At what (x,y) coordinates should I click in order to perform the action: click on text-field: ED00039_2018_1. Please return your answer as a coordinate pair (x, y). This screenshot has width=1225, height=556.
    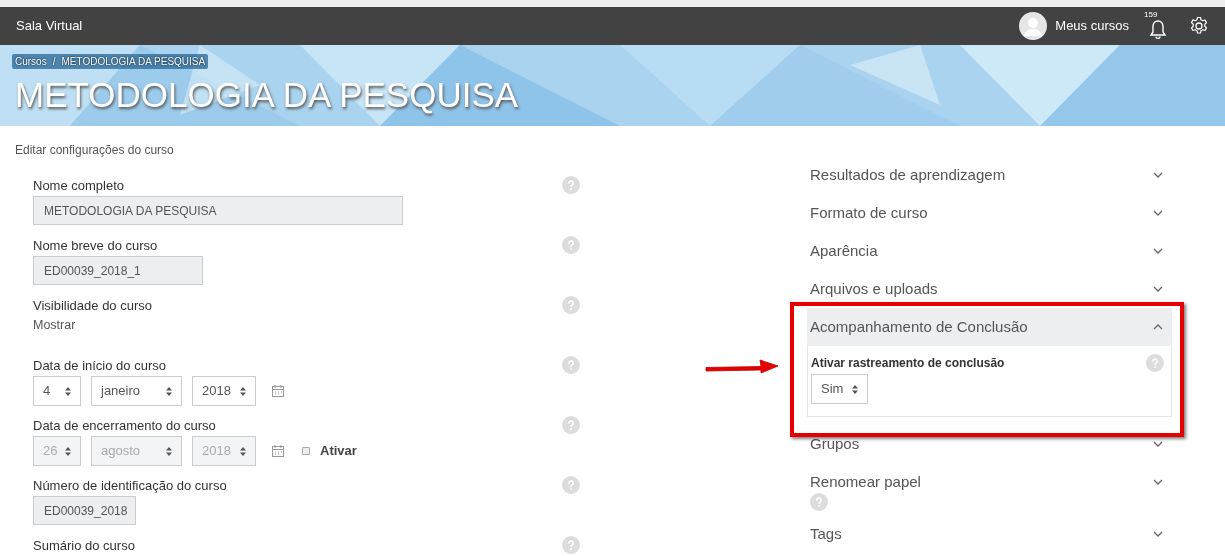
    Looking at the image, I should click on (118, 270).